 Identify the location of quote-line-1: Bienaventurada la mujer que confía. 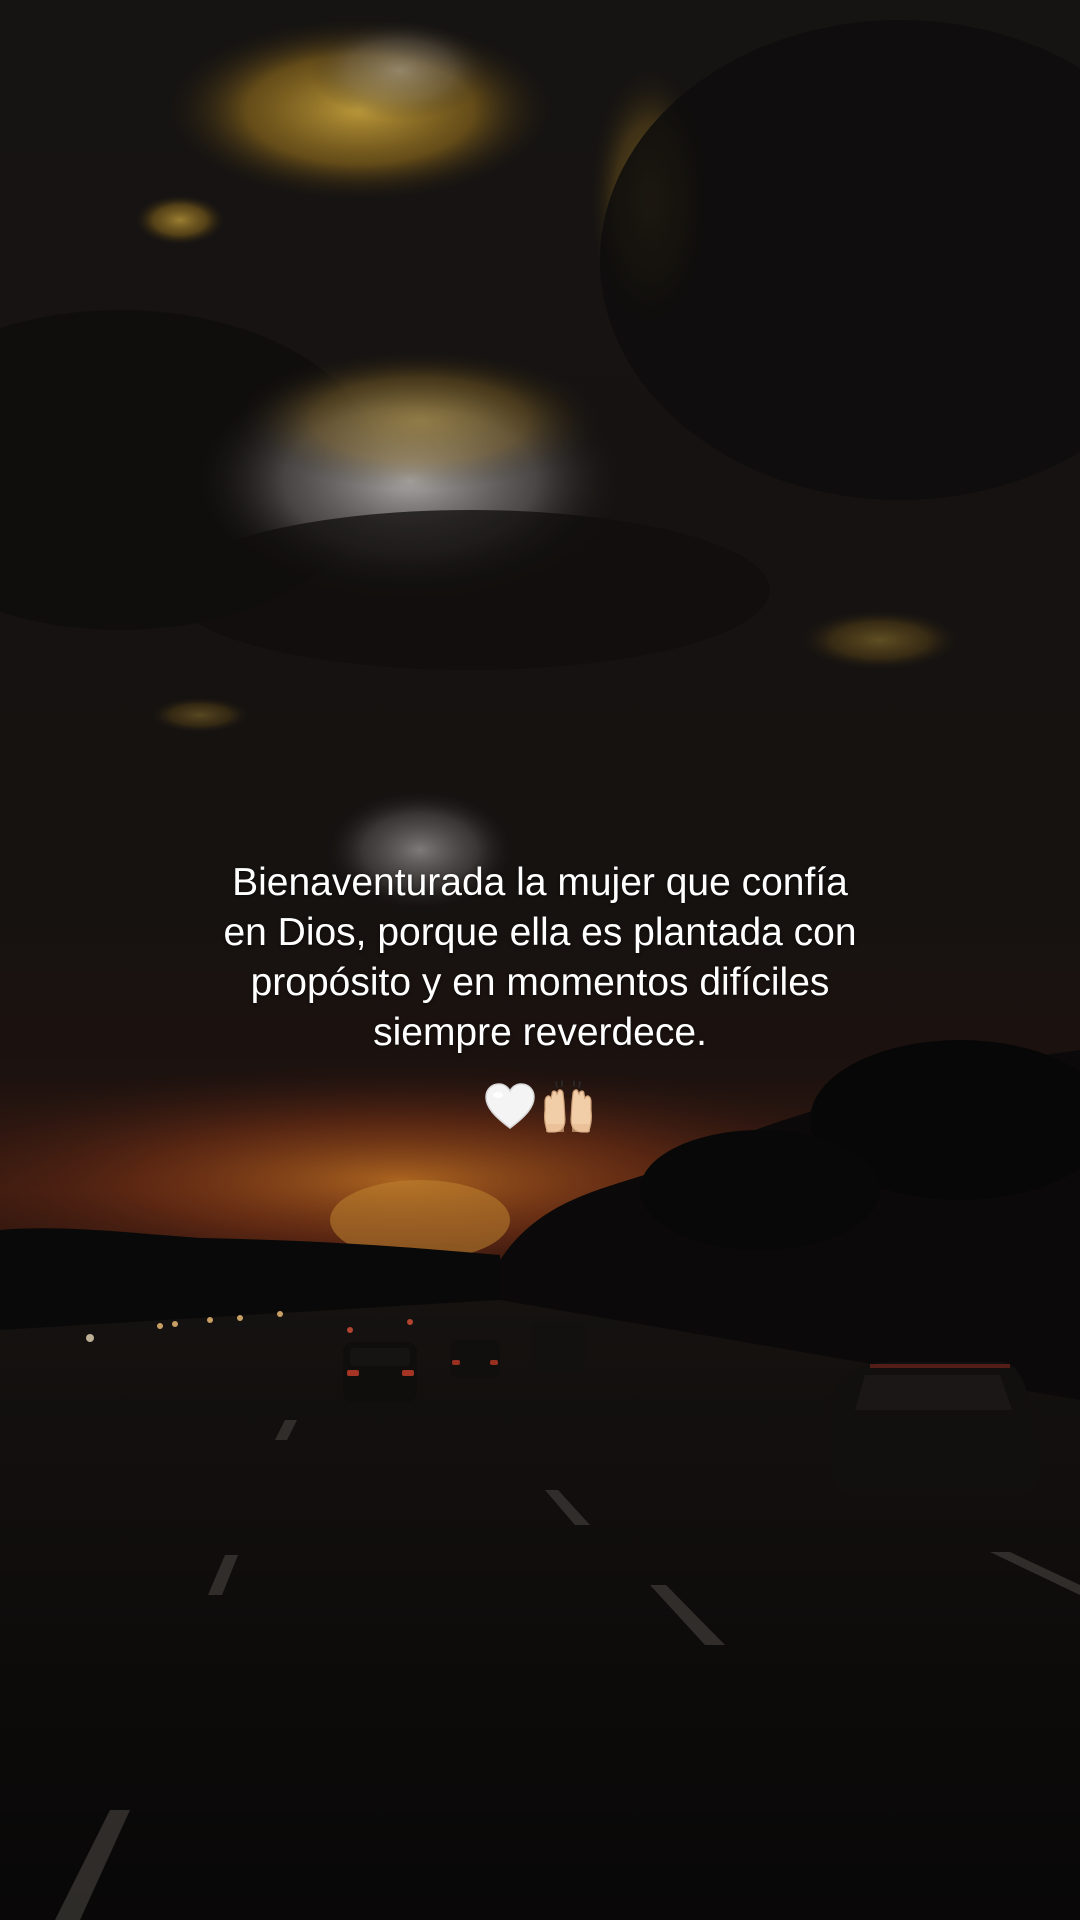
(540, 882).